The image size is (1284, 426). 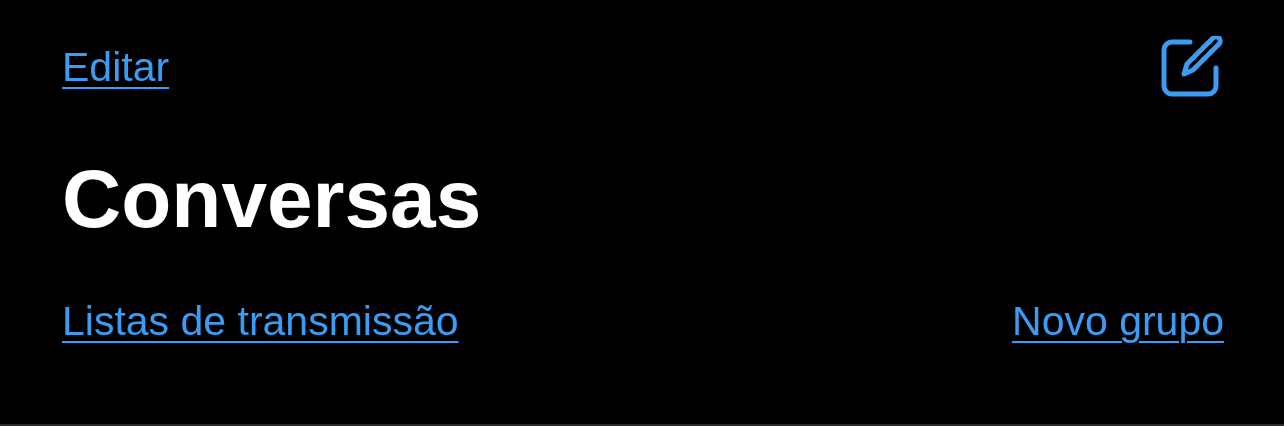 What do you see at coordinates (260, 321) in the screenshot?
I see `link: Listas de transmissão` at bounding box center [260, 321].